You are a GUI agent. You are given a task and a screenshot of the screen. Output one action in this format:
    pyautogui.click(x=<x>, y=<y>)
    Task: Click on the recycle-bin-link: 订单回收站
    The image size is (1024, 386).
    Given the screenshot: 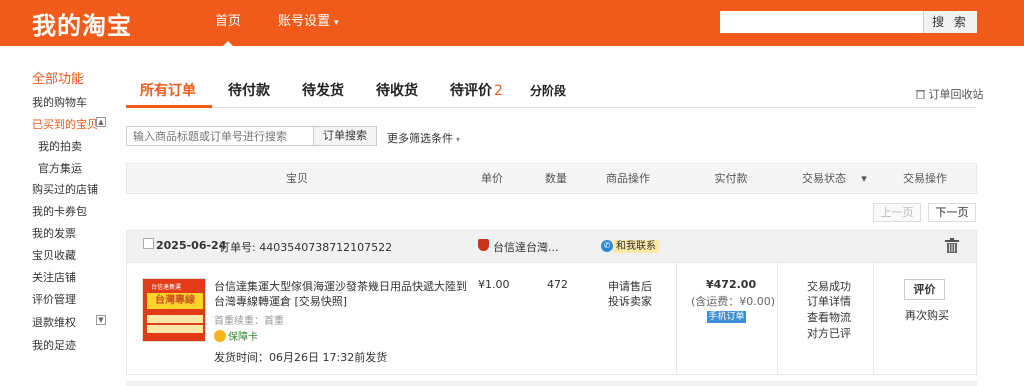 What is the action you would take?
    pyautogui.click(x=950, y=94)
    